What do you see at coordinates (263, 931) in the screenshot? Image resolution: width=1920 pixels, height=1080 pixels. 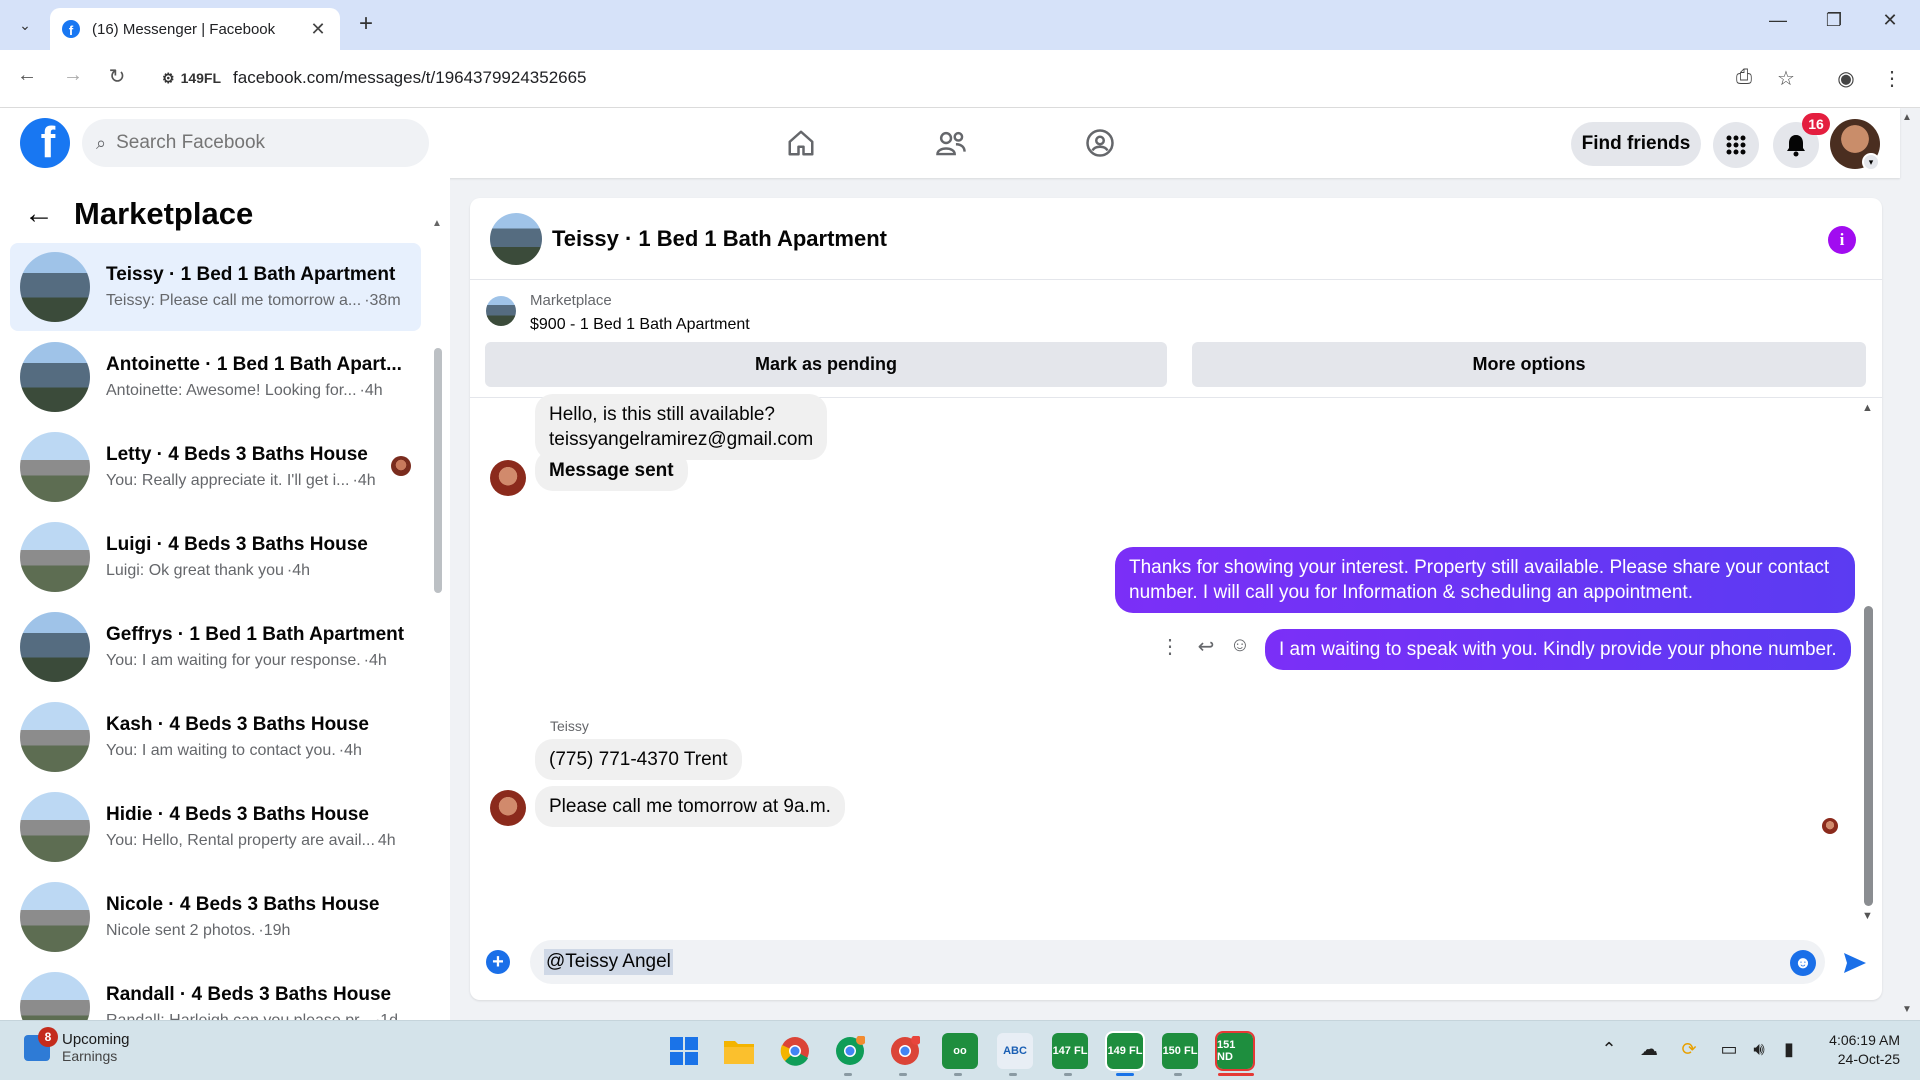 I see `conversation-preview: Nicole sent 2 photos. ·19h` at bounding box center [263, 931].